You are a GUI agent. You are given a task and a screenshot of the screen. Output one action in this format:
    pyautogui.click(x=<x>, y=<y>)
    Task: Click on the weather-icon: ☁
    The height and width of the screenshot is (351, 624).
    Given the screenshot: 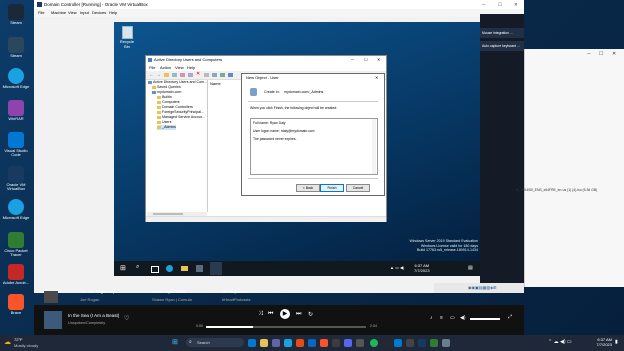 What is the action you would take?
    pyautogui.click(x=7, y=342)
    